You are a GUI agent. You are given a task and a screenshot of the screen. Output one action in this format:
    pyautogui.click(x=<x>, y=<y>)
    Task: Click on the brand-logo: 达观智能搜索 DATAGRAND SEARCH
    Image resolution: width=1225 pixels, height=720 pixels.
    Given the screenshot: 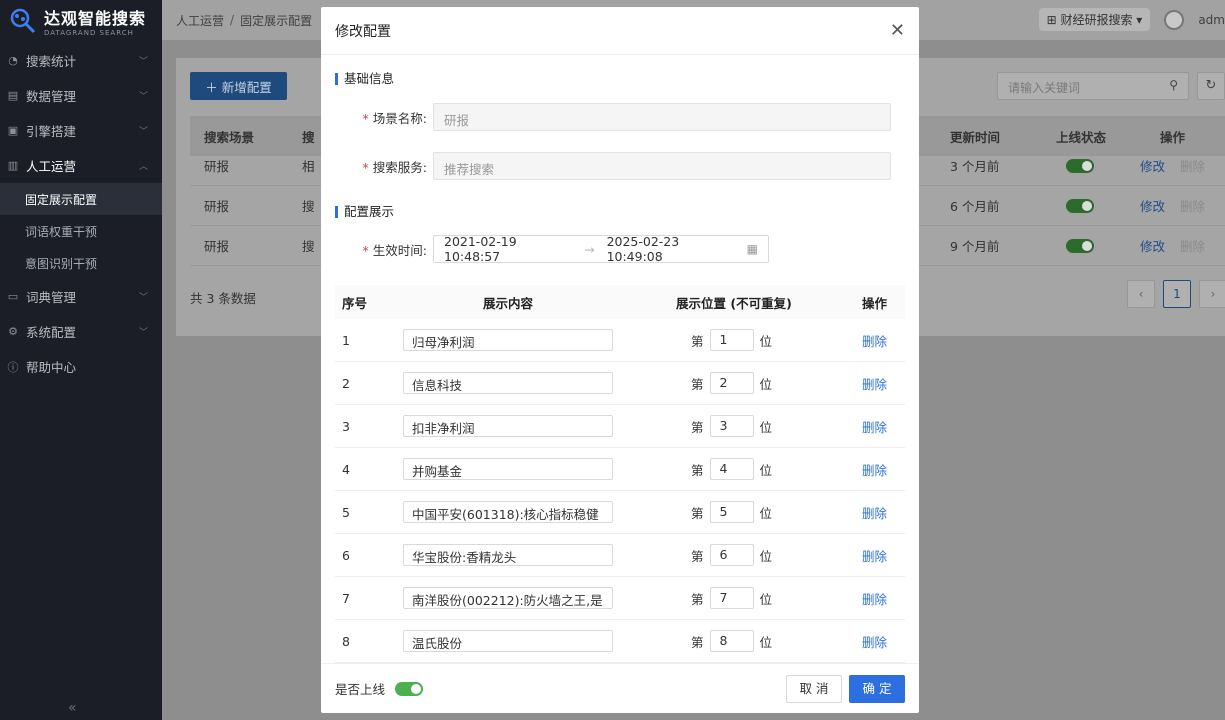 What is the action you would take?
    pyautogui.click(x=81, y=21)
    